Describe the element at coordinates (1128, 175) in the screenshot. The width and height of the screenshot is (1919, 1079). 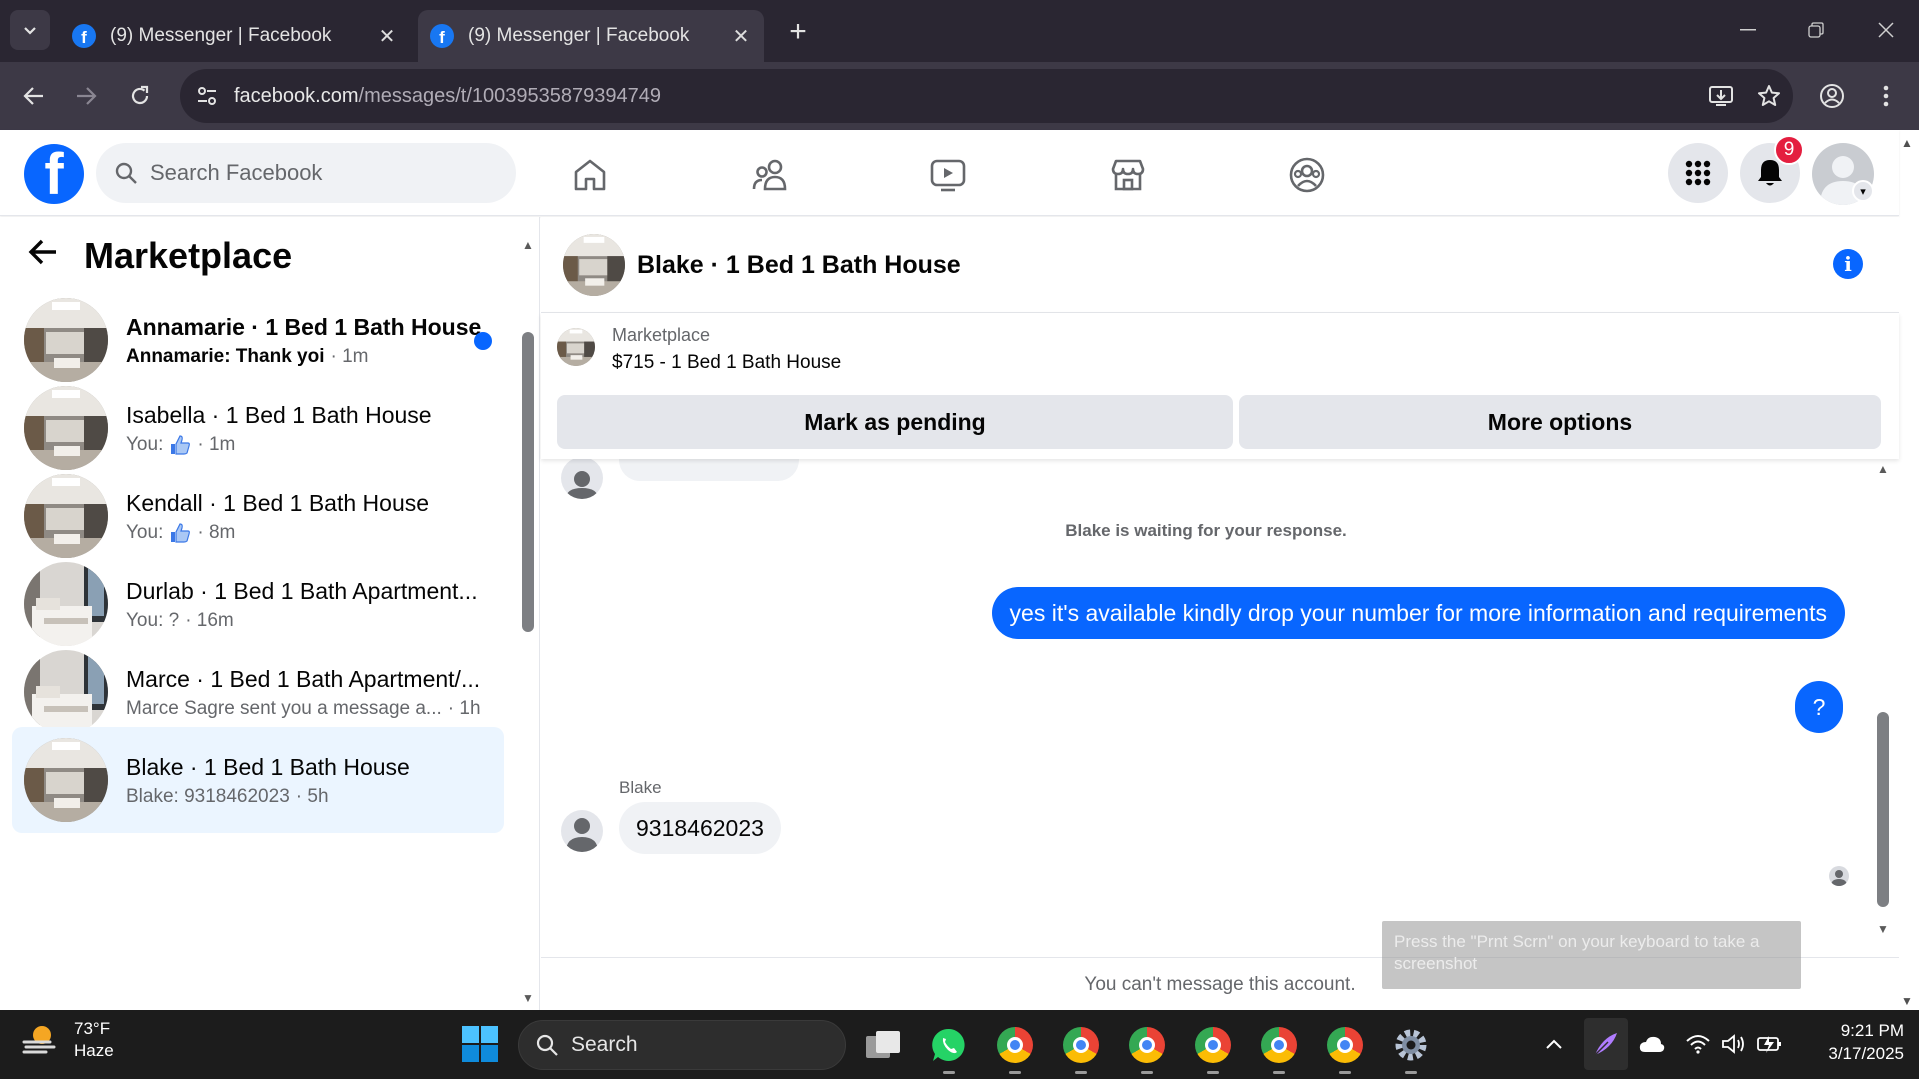
I see `nav-marketplace` at that location.